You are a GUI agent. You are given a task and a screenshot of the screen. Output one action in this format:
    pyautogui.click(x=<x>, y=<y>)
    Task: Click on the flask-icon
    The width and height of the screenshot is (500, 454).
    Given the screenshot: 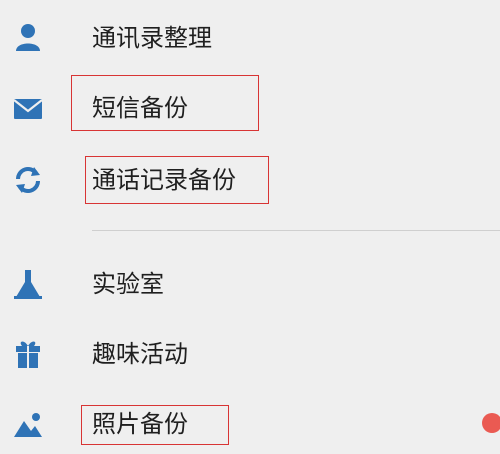 What is the action you would take?
    pyautogui.click(x=28, y=284)
    